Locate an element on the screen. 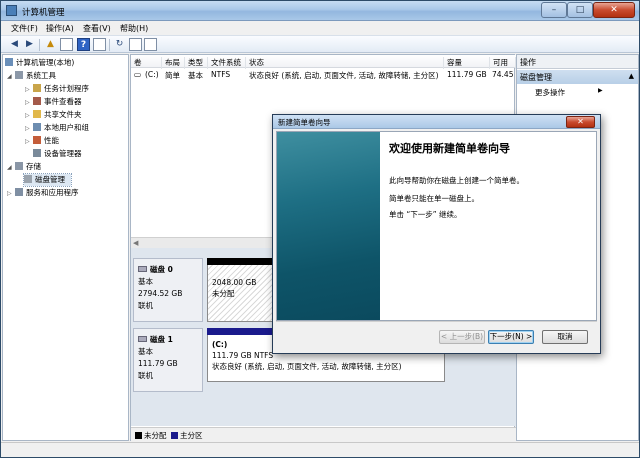 Image resolution: width=640 pixels, height=458 pixels. wizard-text-2: 简单卷只能在单一磁盘上。 is located at coordinates (434, 198).